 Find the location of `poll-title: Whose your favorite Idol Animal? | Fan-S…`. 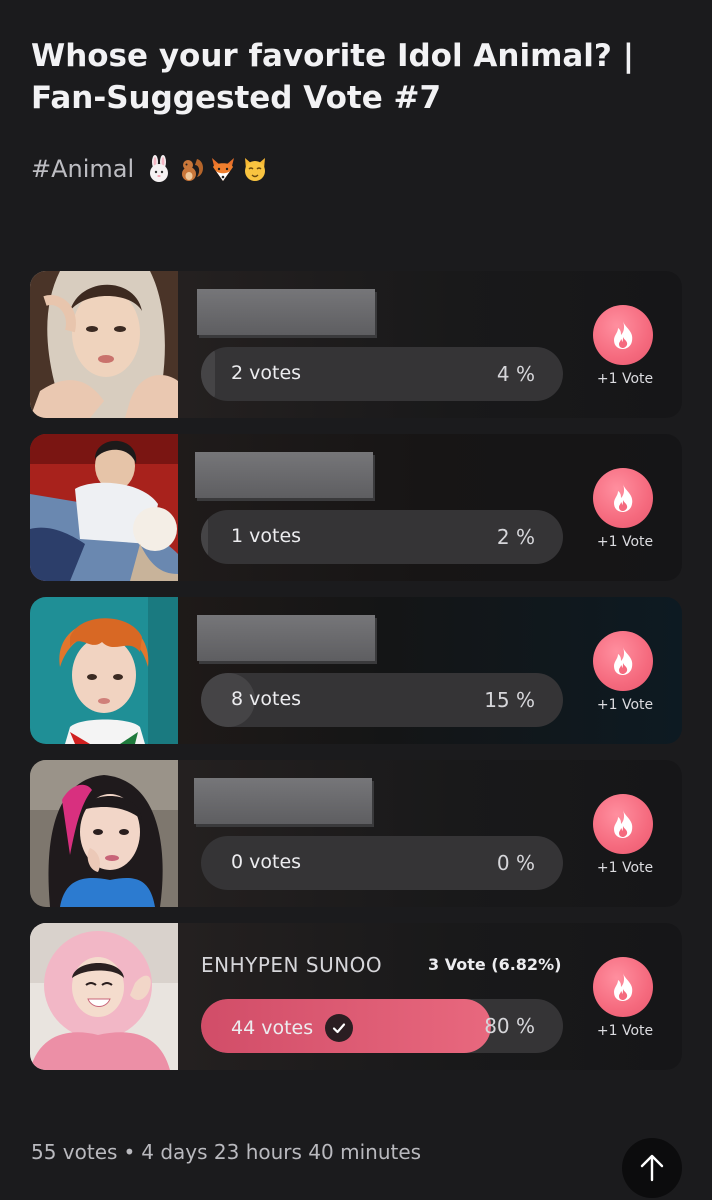

poll-title: Whose your favorite Idol Animal? | Fan-S… is located at coordinates (333, 77).